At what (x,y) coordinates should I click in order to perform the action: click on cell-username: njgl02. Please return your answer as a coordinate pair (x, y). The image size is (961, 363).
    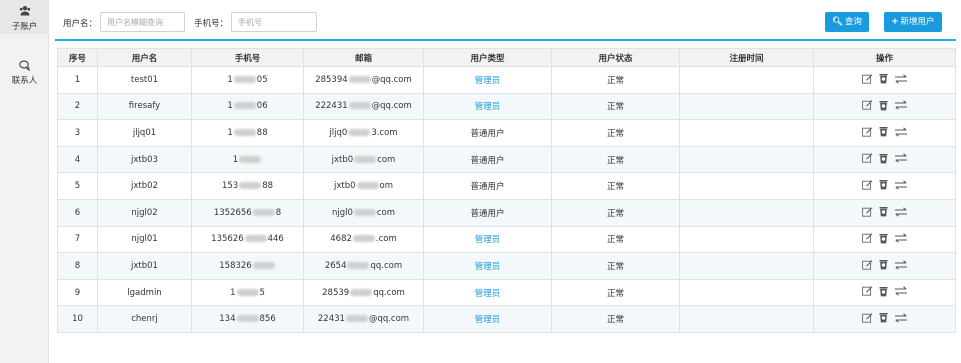
    Looking at the image, I should click on (144, 212).